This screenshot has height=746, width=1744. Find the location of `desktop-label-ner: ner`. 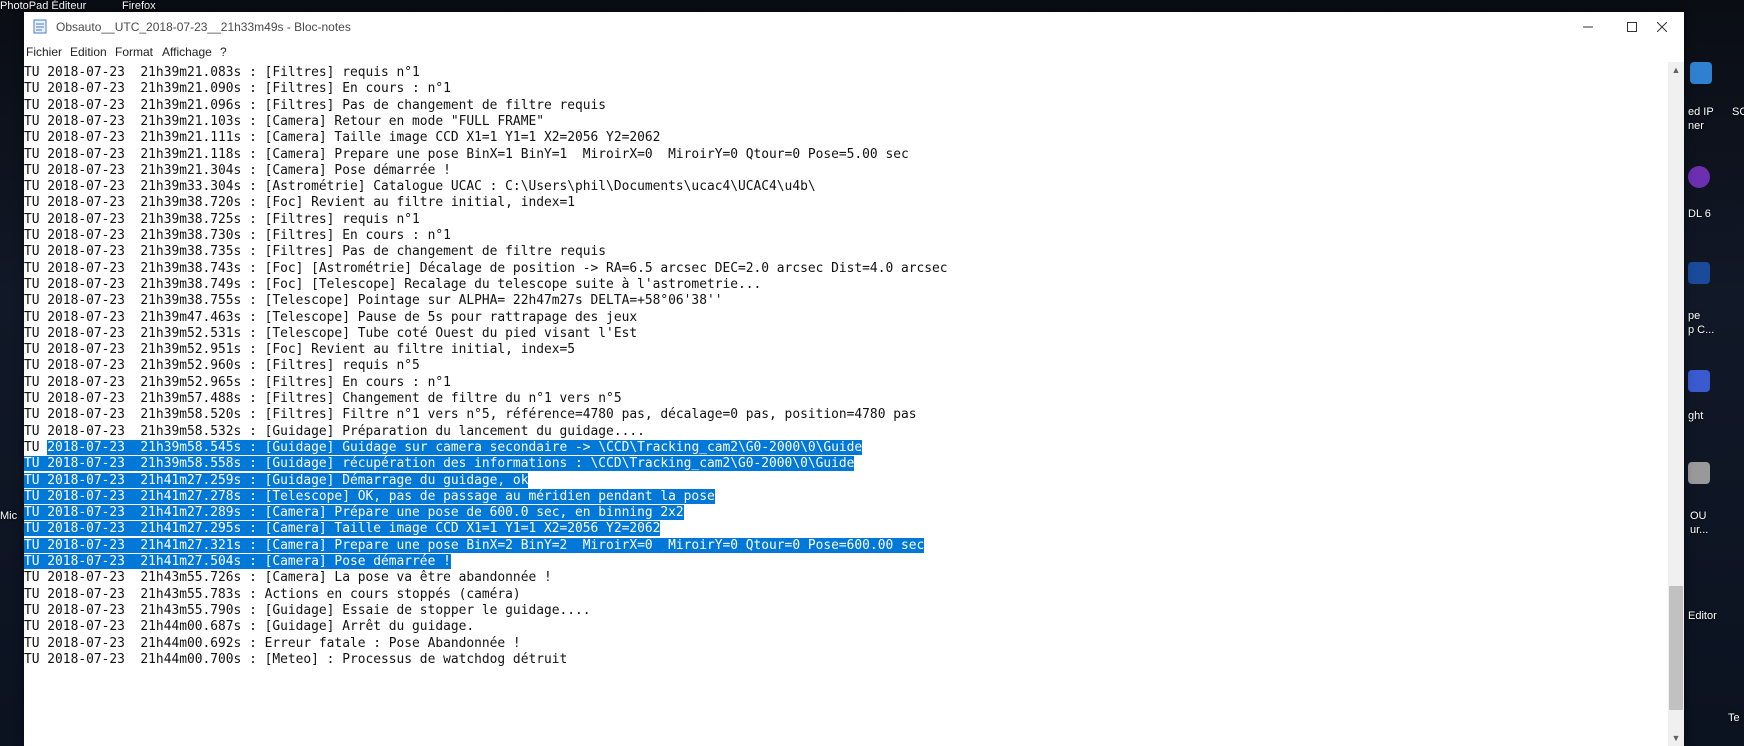

desktop-label-ner: ner is located at coordinates (1696, 126).